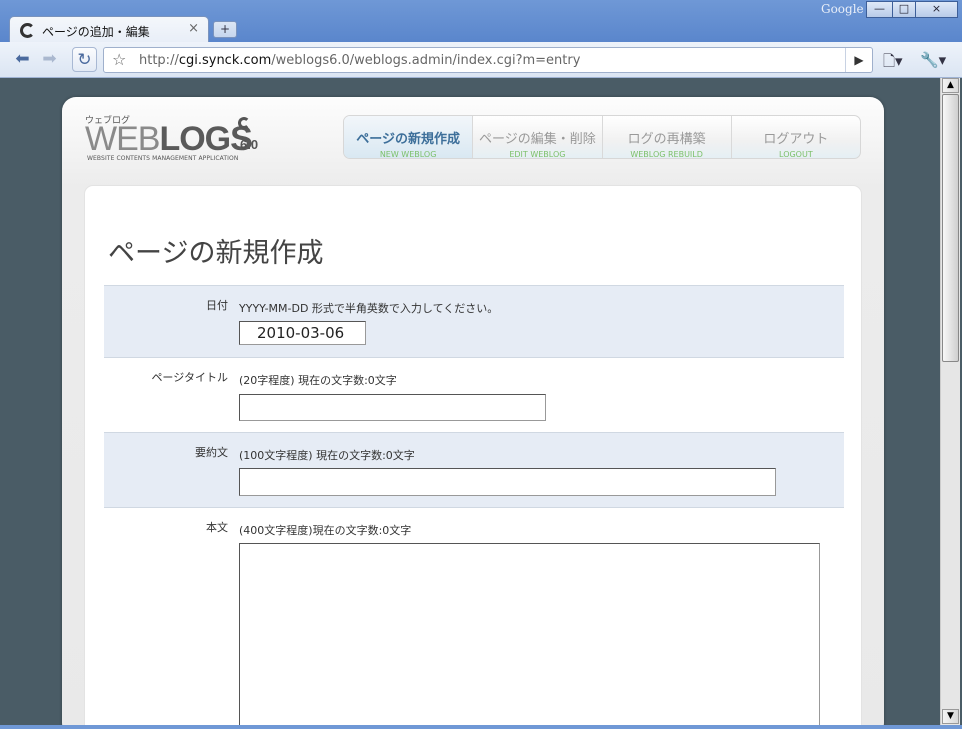  I want to click on scroll-down-icon: ▼, so click(950, 716).